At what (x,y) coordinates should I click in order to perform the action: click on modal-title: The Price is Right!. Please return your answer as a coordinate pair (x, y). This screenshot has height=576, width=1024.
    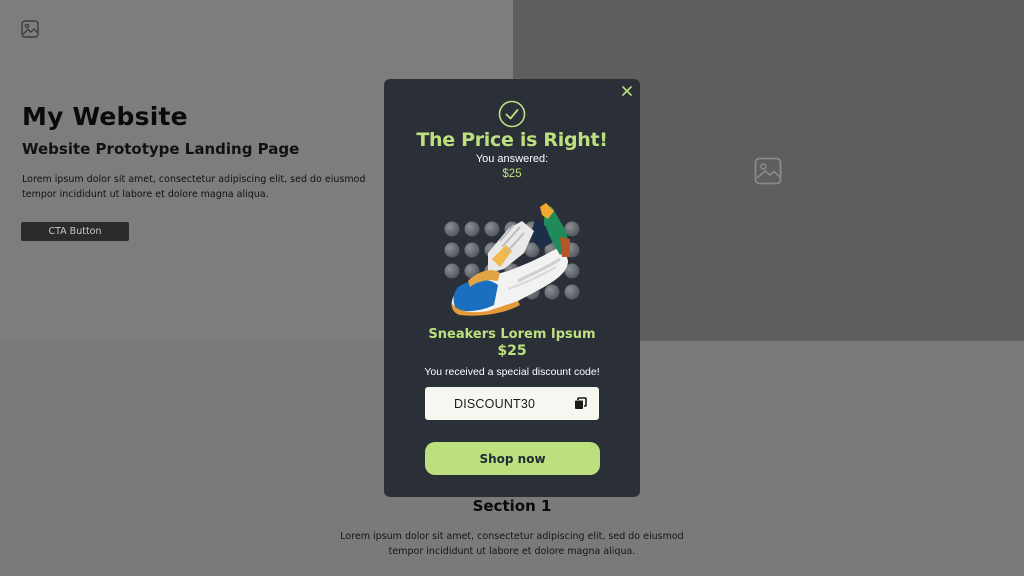
    Looking at the image, I should click on (512, 140).